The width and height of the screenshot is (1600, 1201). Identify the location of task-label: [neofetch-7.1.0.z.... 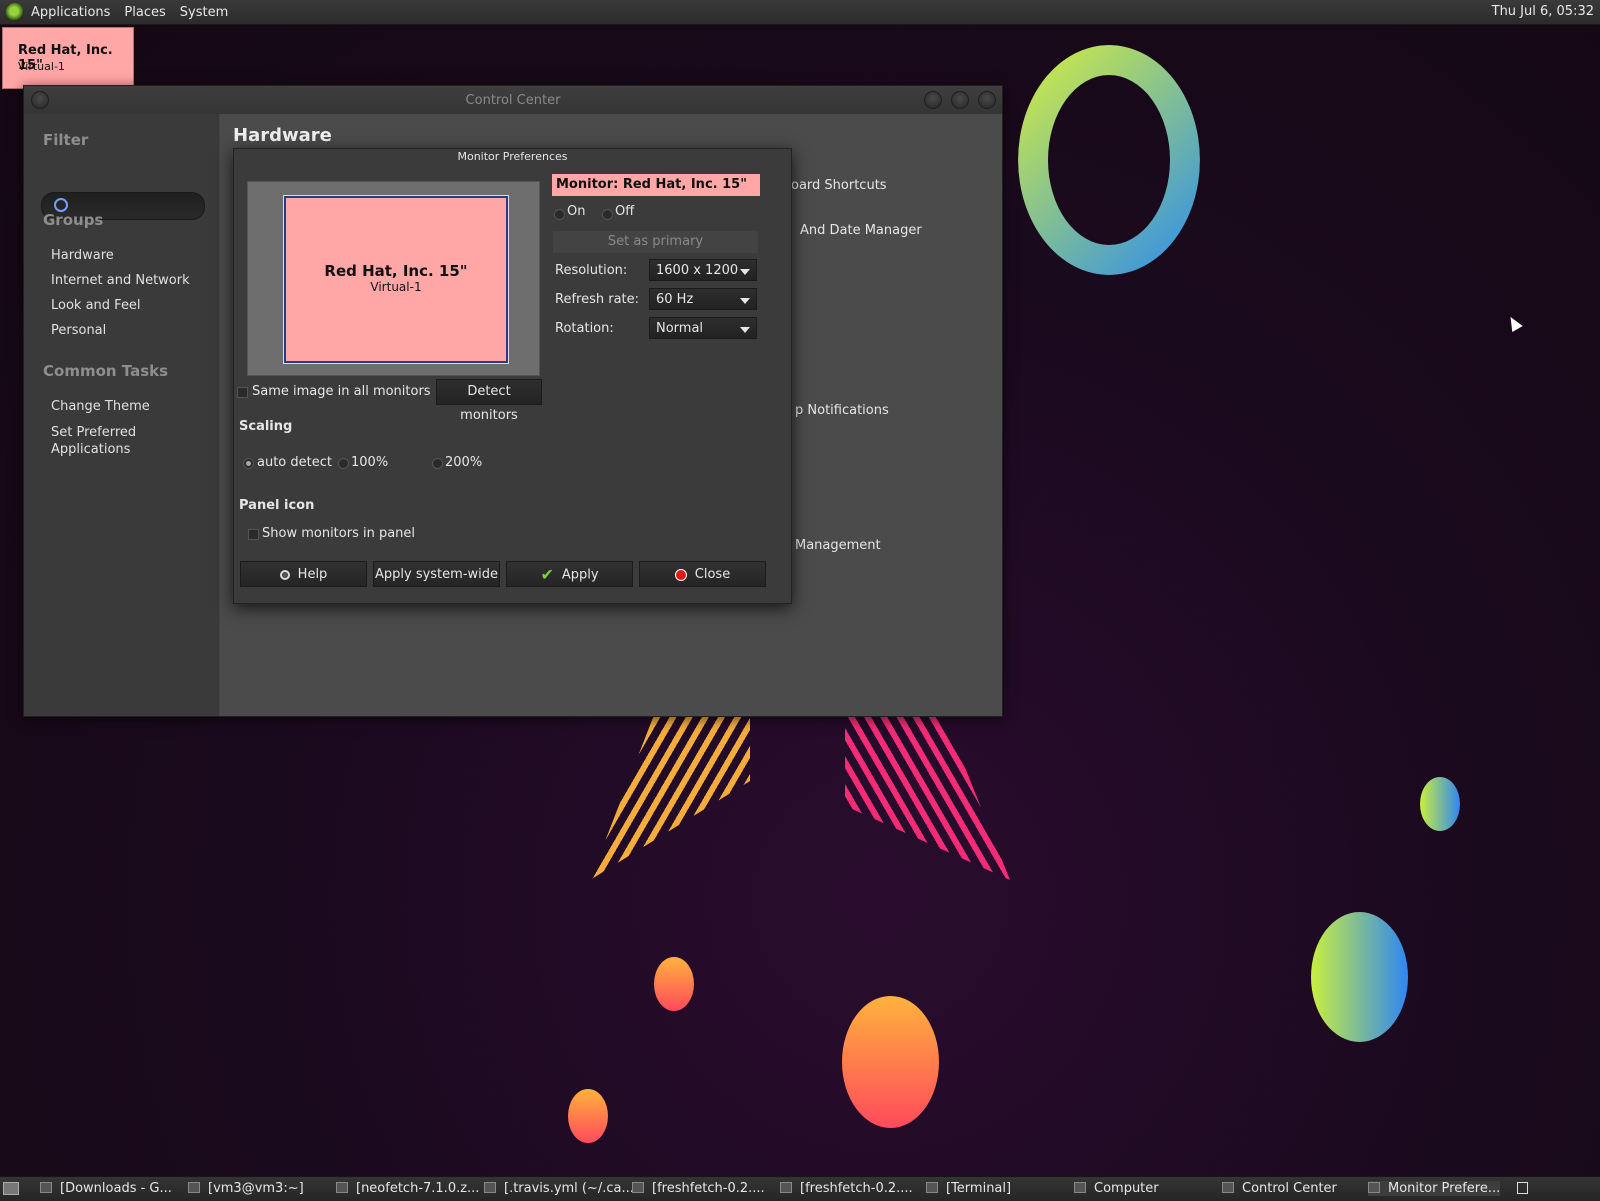
(418, 1188).